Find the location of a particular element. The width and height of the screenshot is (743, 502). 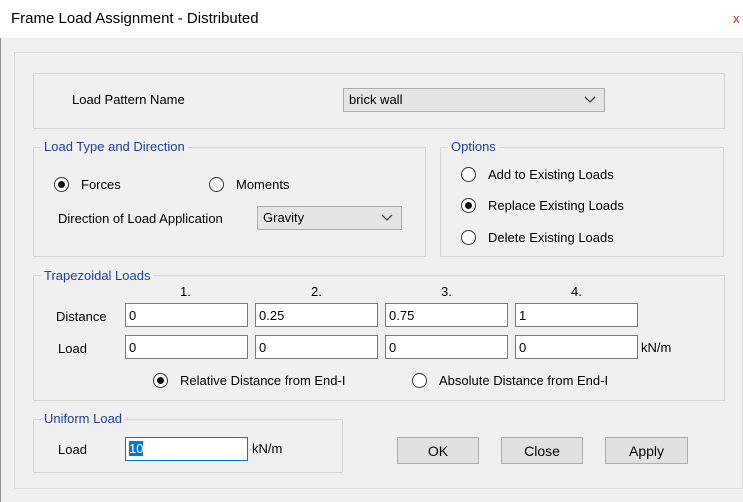

uniform-load-input: 10 is located at coordinates (186, 449).